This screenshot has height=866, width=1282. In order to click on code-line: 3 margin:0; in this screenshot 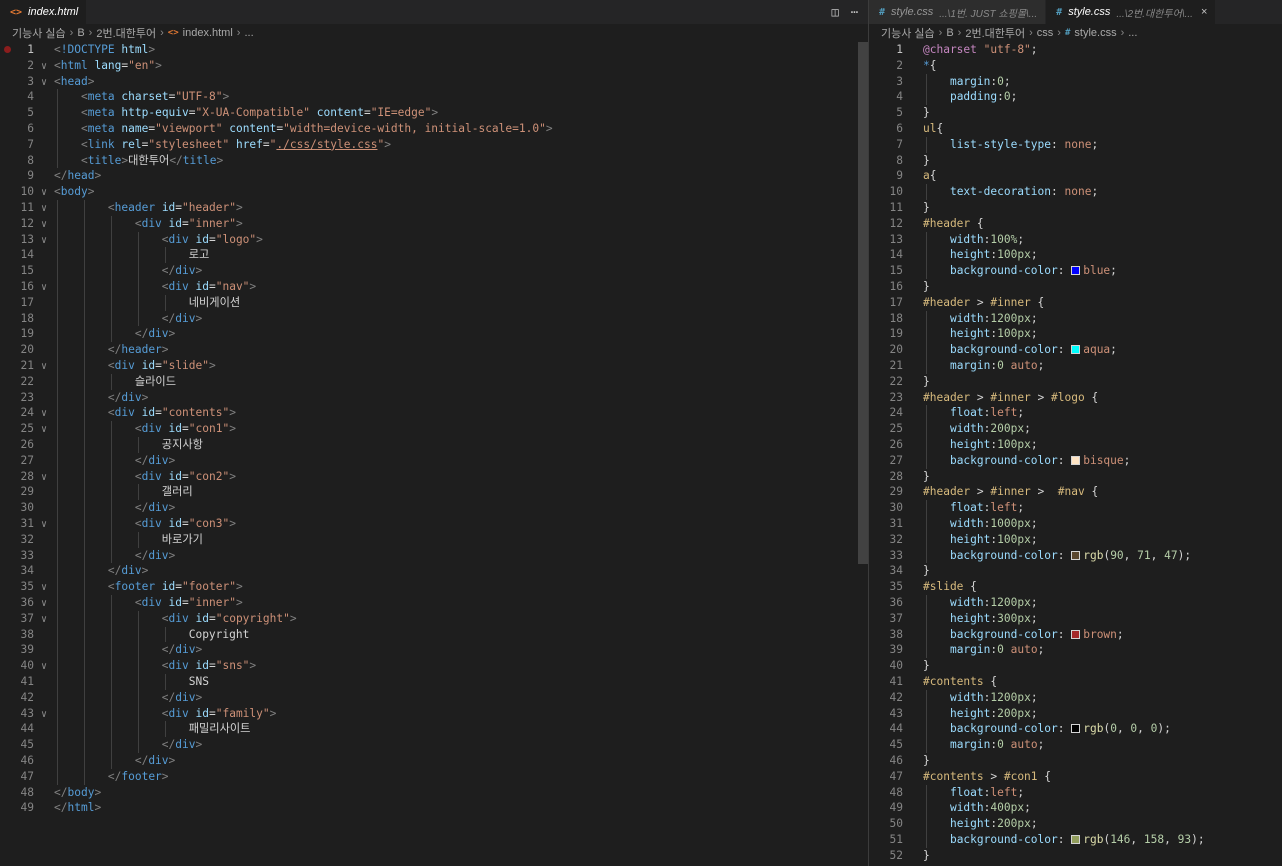, I will do `click(939, 82)`.